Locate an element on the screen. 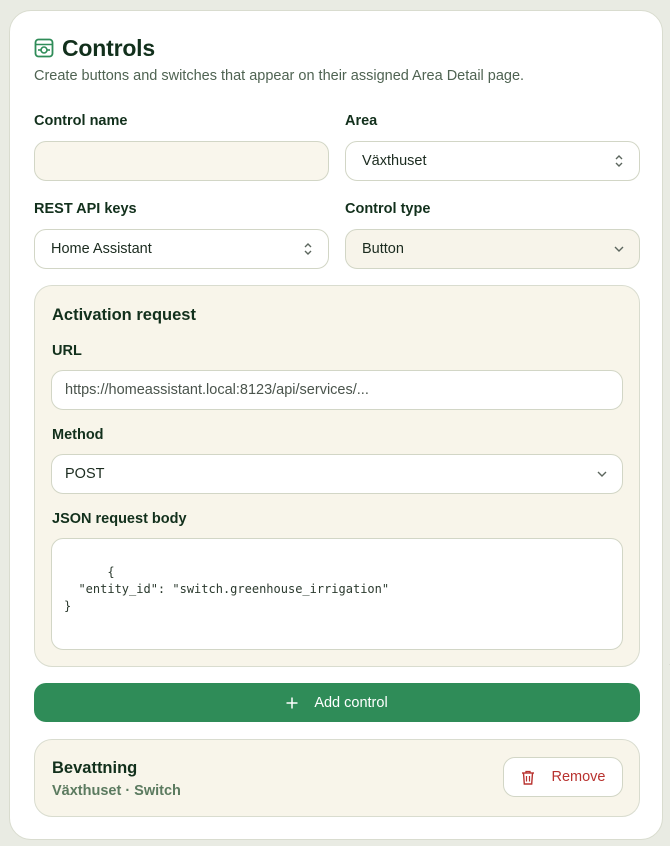 The image size is (670, 846). control-panel-icon is located at coordinates (44, 48).